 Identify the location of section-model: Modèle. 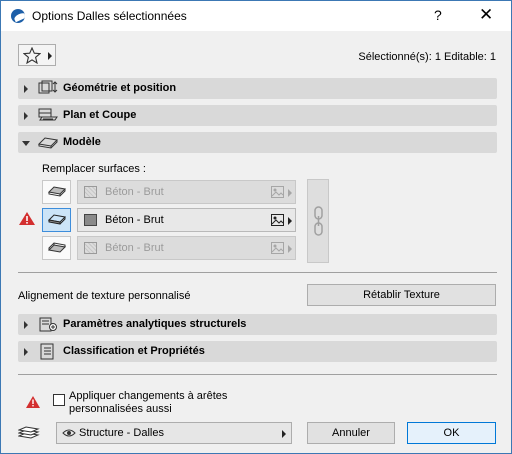
(257, 142).